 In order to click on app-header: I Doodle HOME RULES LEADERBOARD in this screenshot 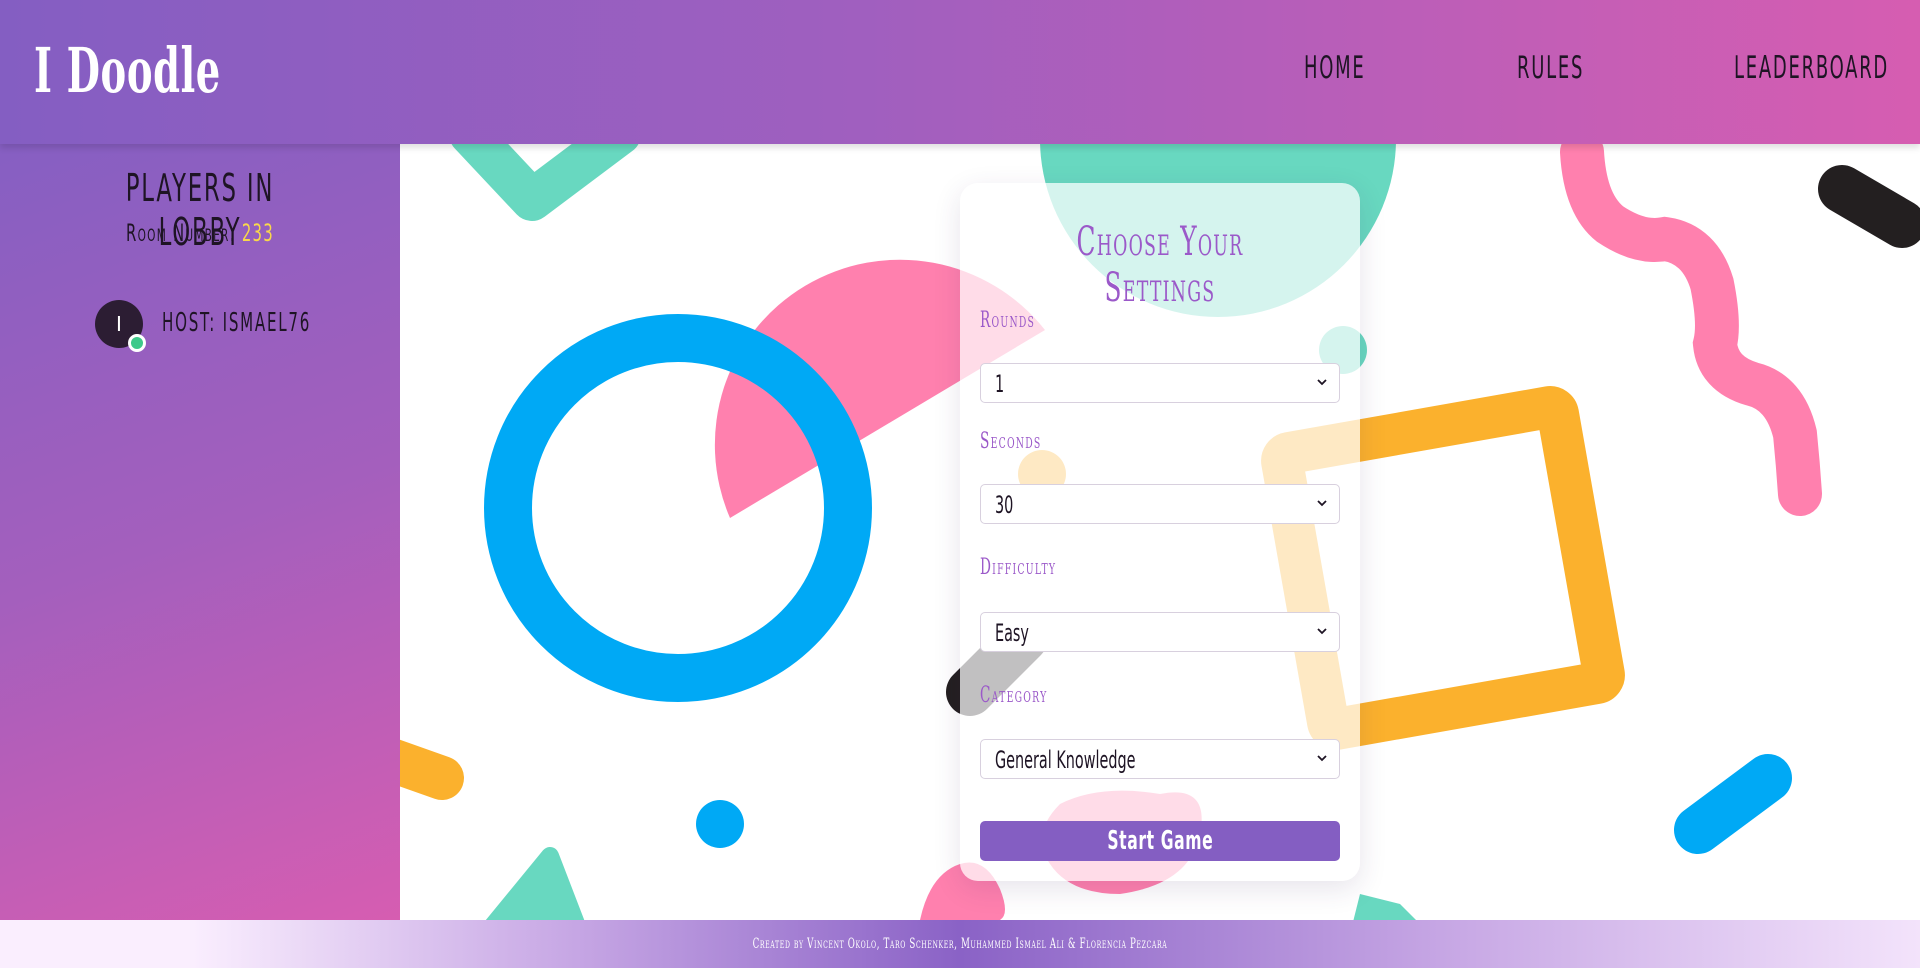, I will do `click(960, 72)`.